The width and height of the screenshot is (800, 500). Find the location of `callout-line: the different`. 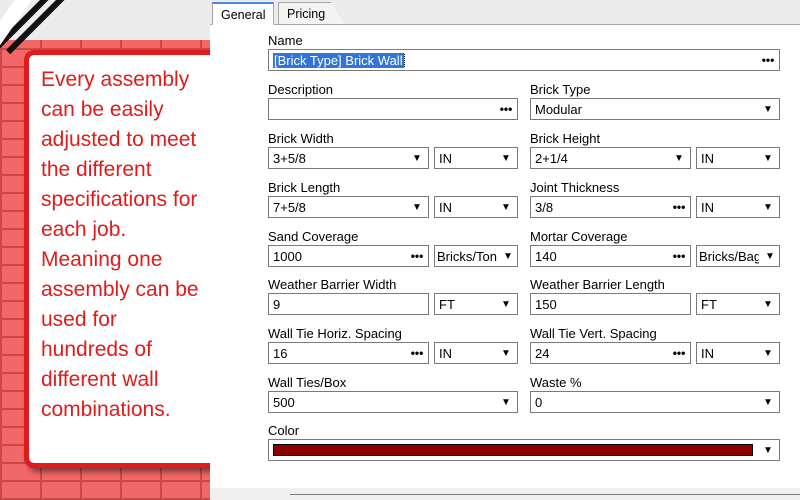

callout-line: the different is located at coordinates (96, 169).